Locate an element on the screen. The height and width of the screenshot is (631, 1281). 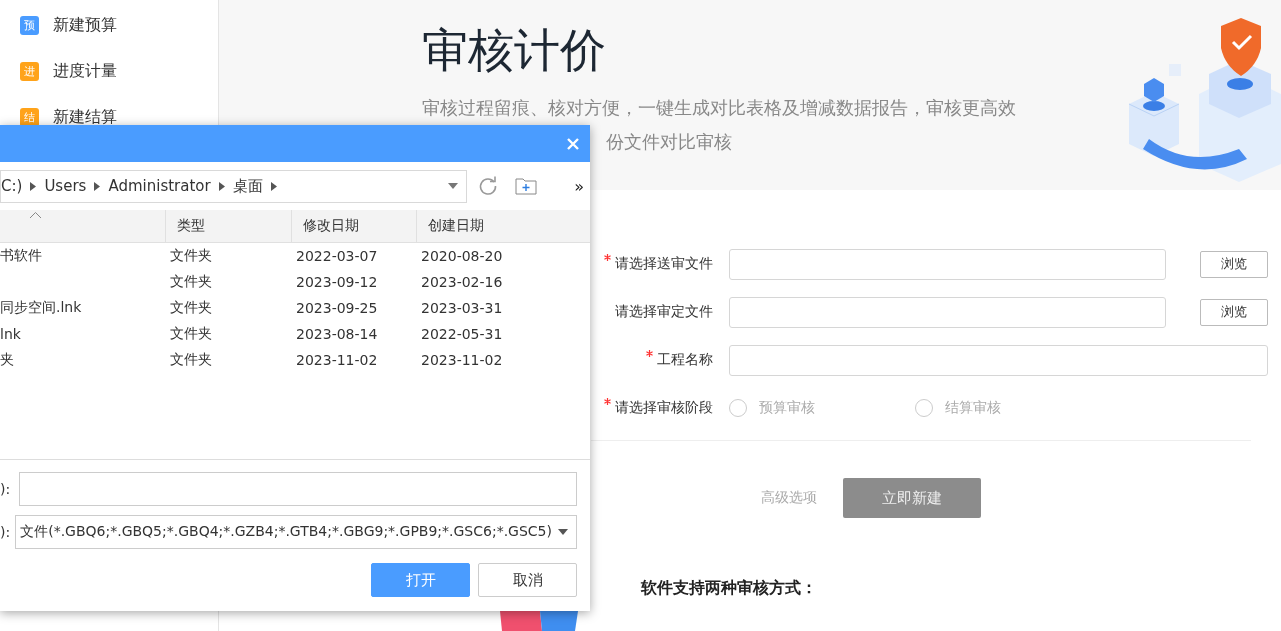
file-name: 书软件 is located at coordinates (21, 256).